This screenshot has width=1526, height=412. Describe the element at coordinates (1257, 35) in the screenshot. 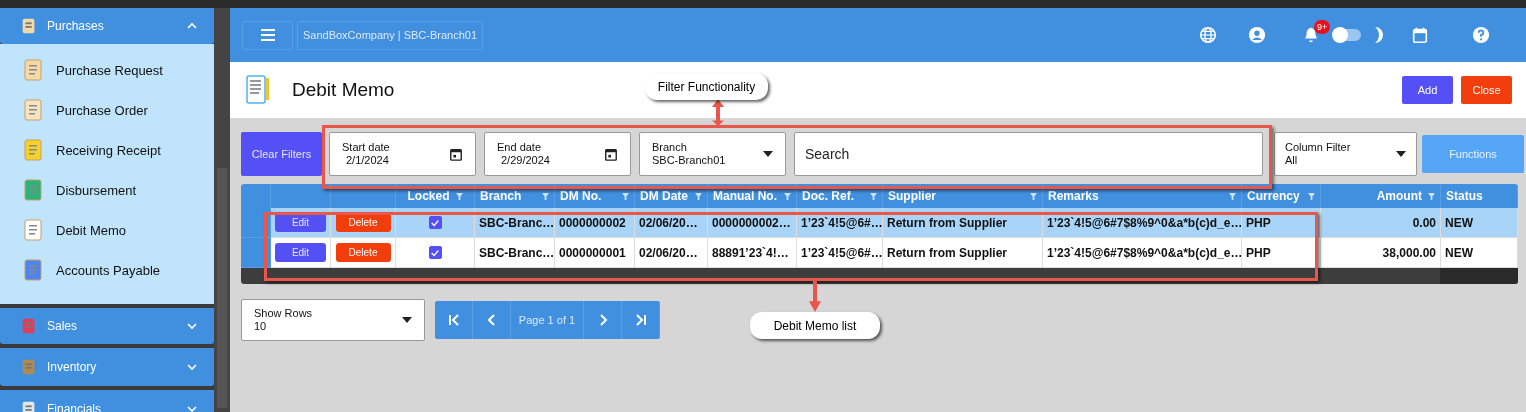

I see `user-icon` at that location.